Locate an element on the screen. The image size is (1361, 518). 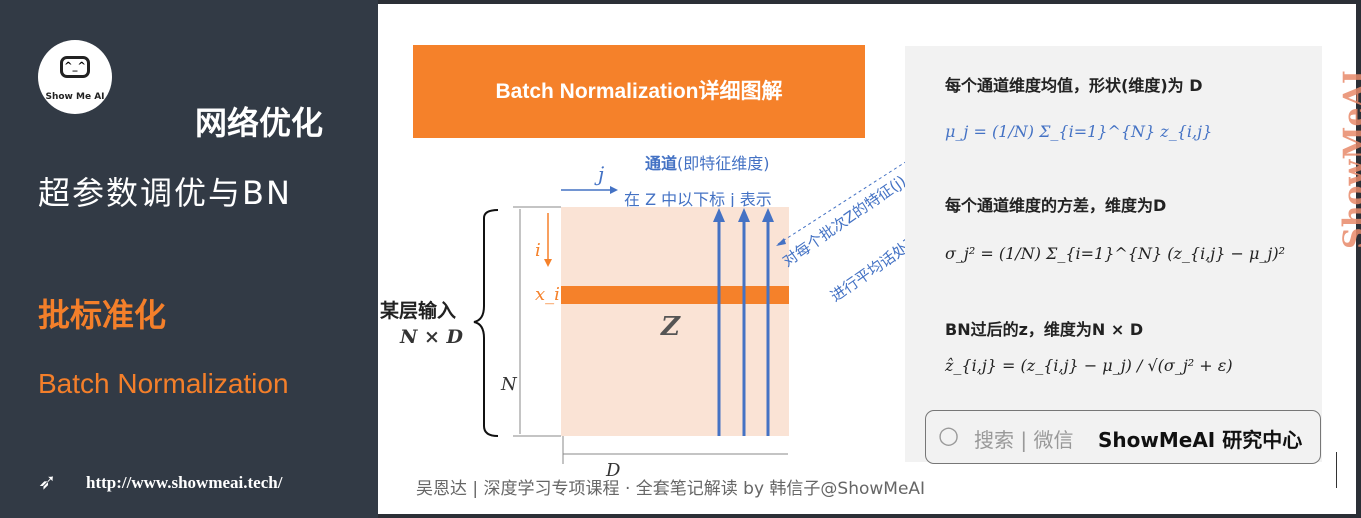
brace is located at coordinates (486, 323).